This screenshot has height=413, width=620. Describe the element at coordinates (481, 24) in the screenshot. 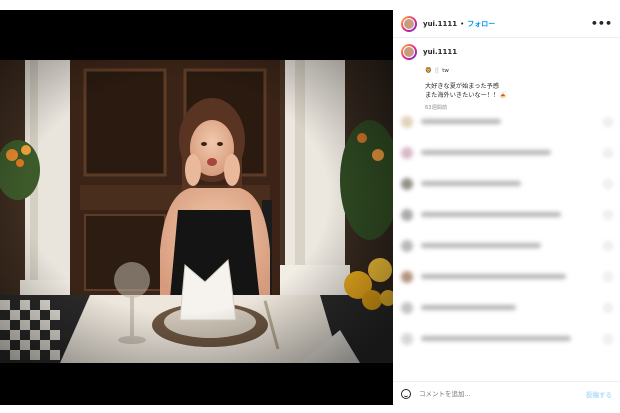

I see `follow-button: フォロー` at that location.